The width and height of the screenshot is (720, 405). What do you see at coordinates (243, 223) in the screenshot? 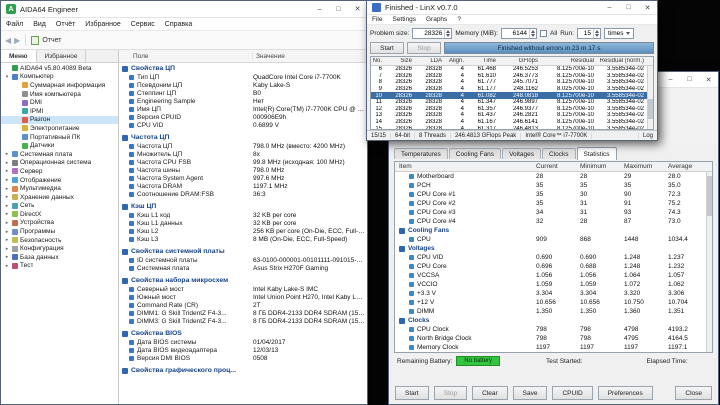
I see `table-row: Кэш L1 данных 32 KB per core` at bounding box center [243, 223].